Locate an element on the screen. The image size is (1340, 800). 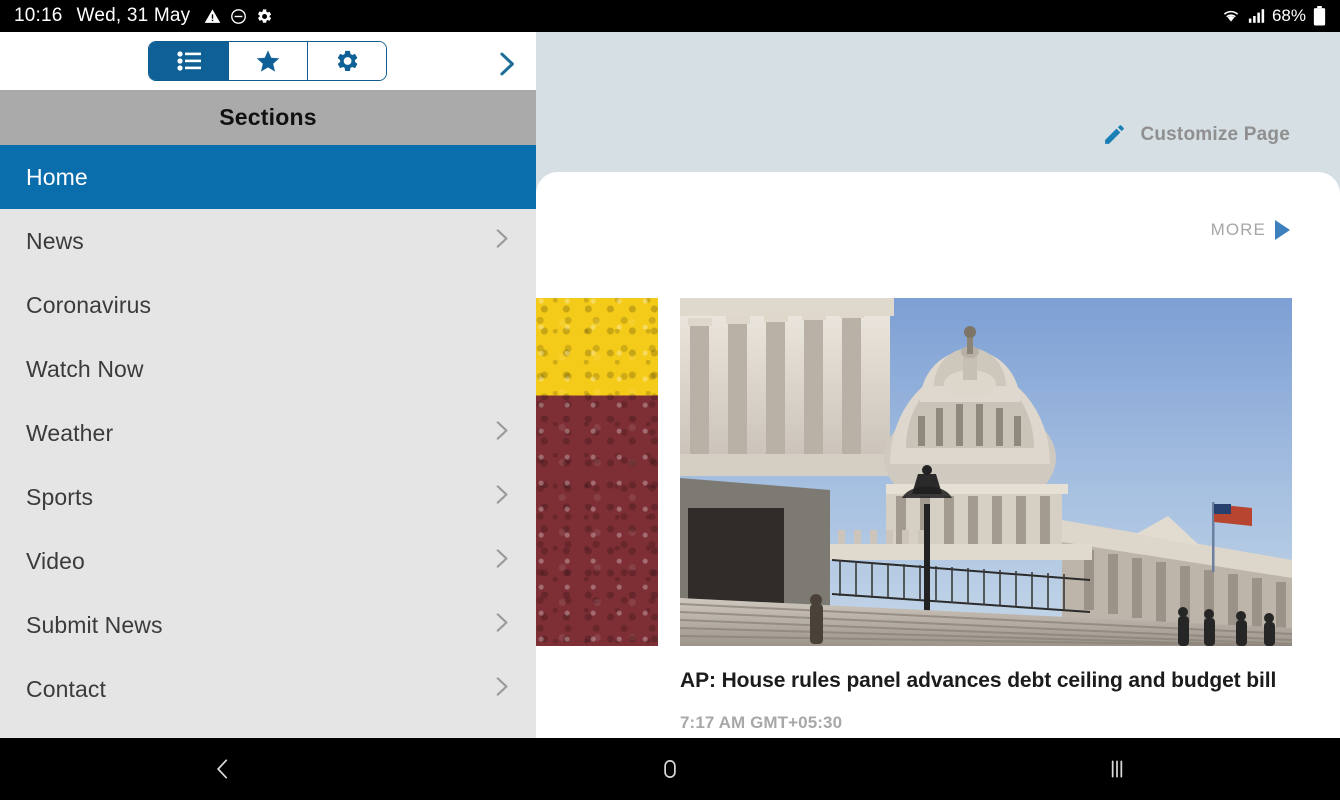
sidebar-item-label: News is located at coordinates (55, 240).